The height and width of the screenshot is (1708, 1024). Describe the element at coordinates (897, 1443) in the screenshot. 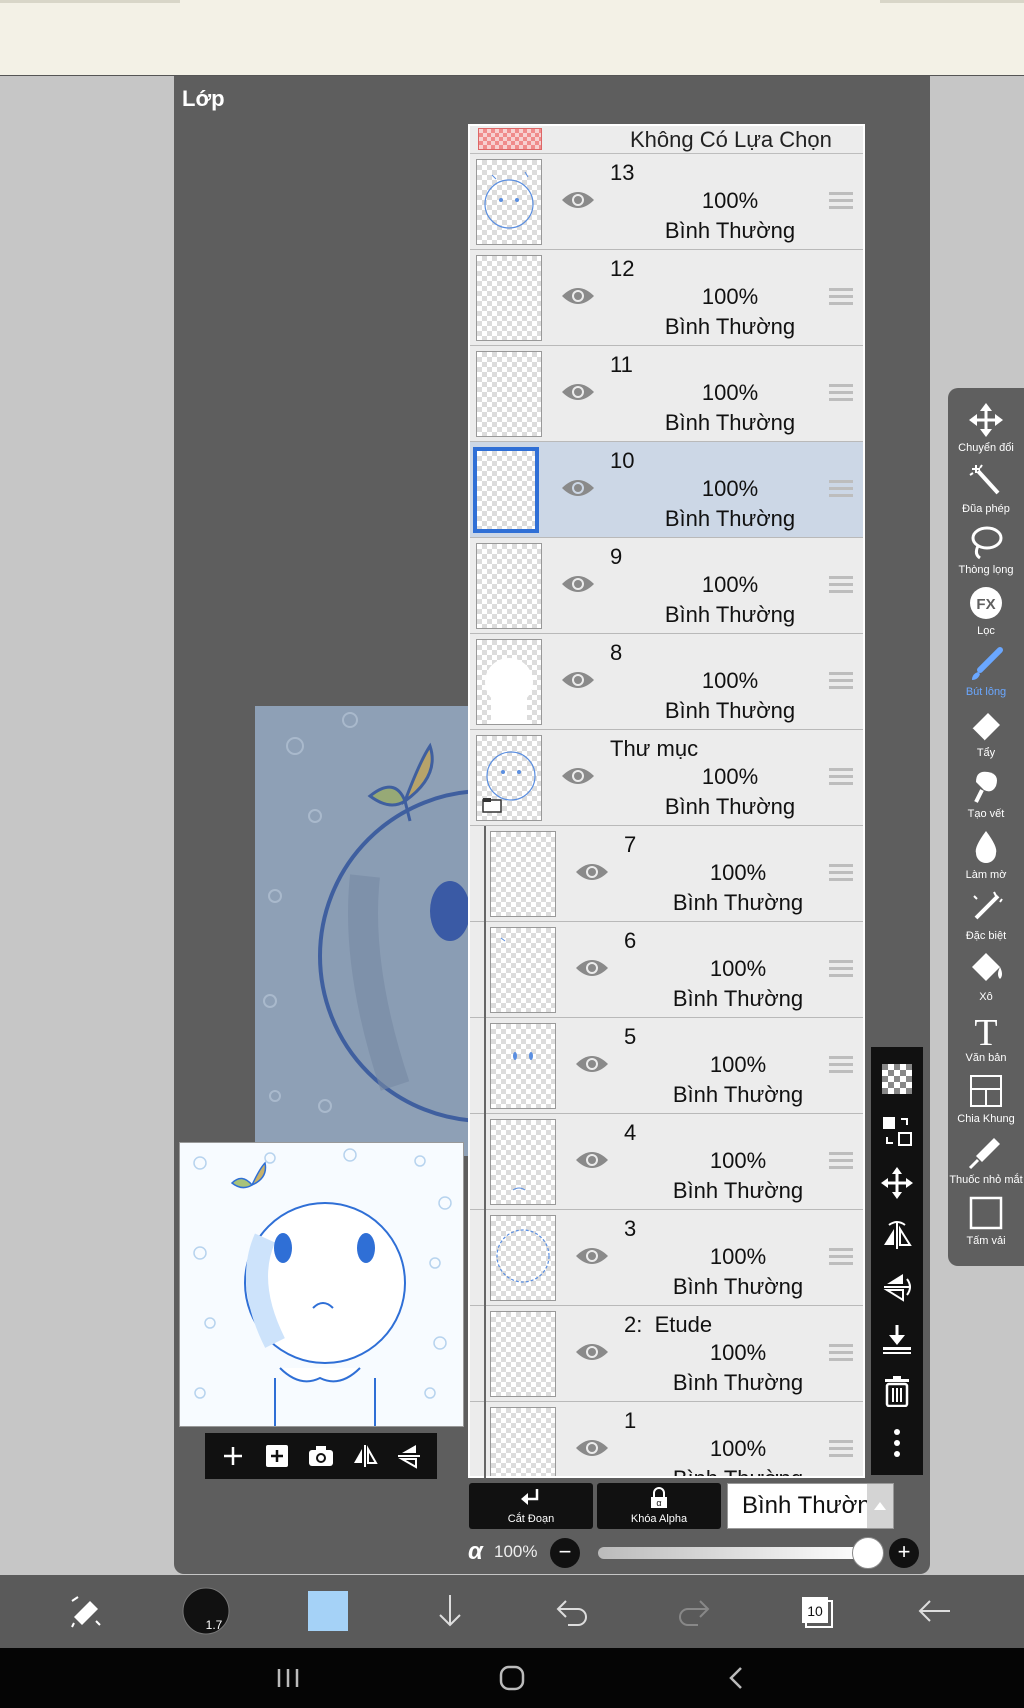

I see `more-options-icon` at that location.